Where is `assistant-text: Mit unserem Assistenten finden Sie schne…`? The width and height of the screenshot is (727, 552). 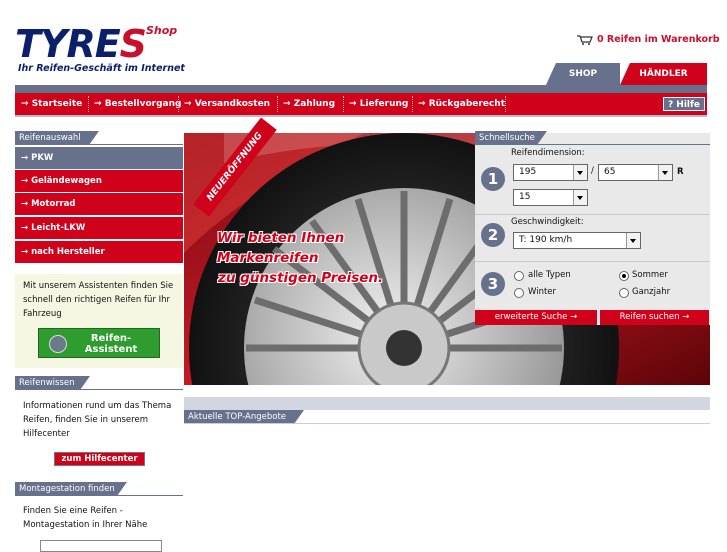 assistant-text: Mit unserem Assistenten finden Sie schne… is located at coordinates (98, 300).